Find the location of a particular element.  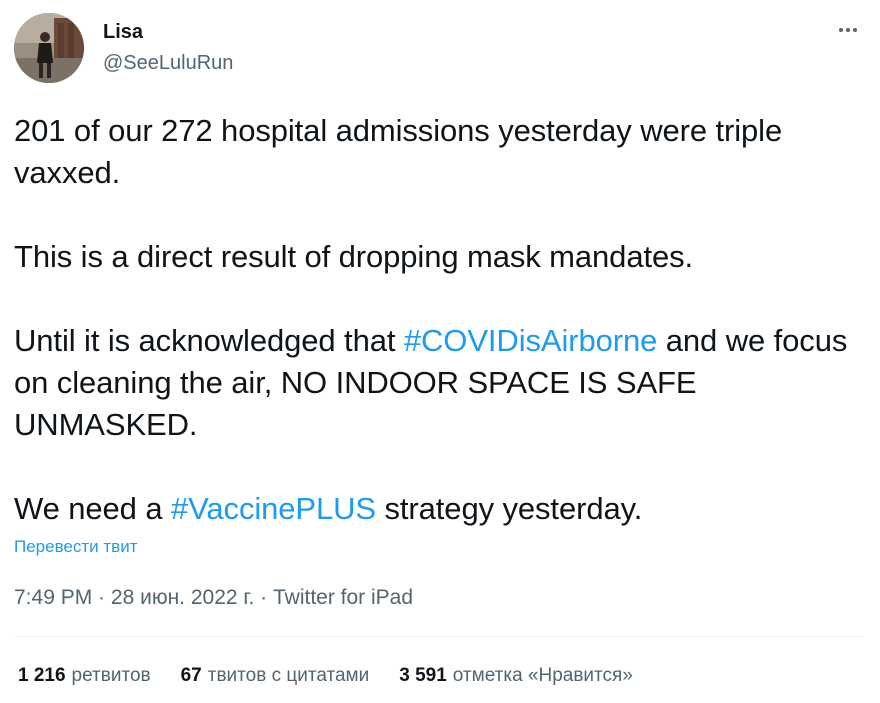

retweets-label: ретвитов is located at coordinates (111, 675).